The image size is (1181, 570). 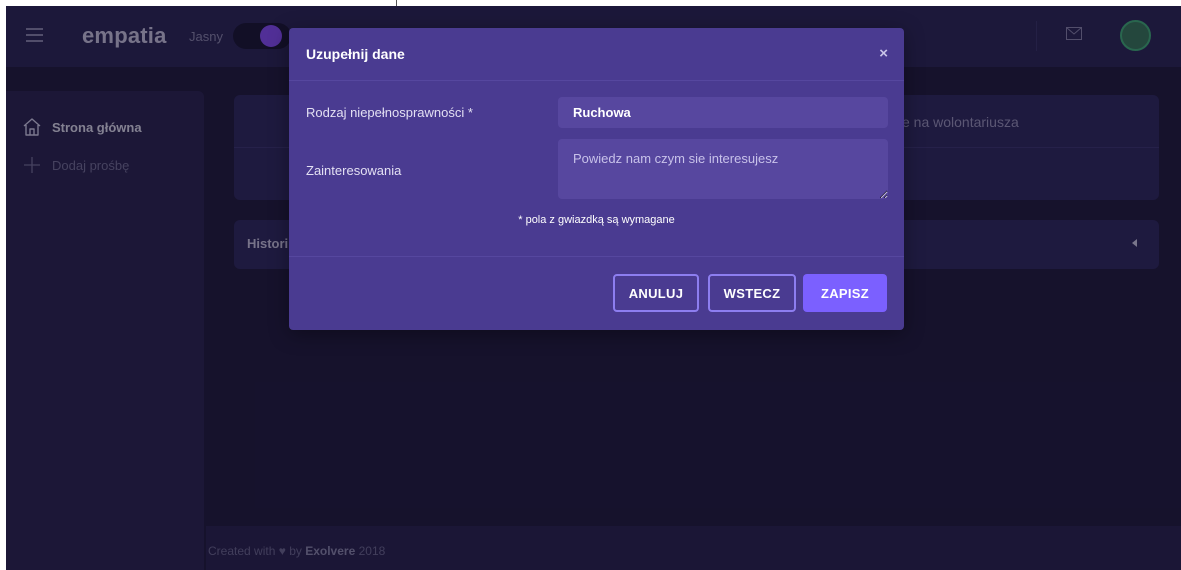 I want to click on interests-textarea, so click(x=723, y=169).